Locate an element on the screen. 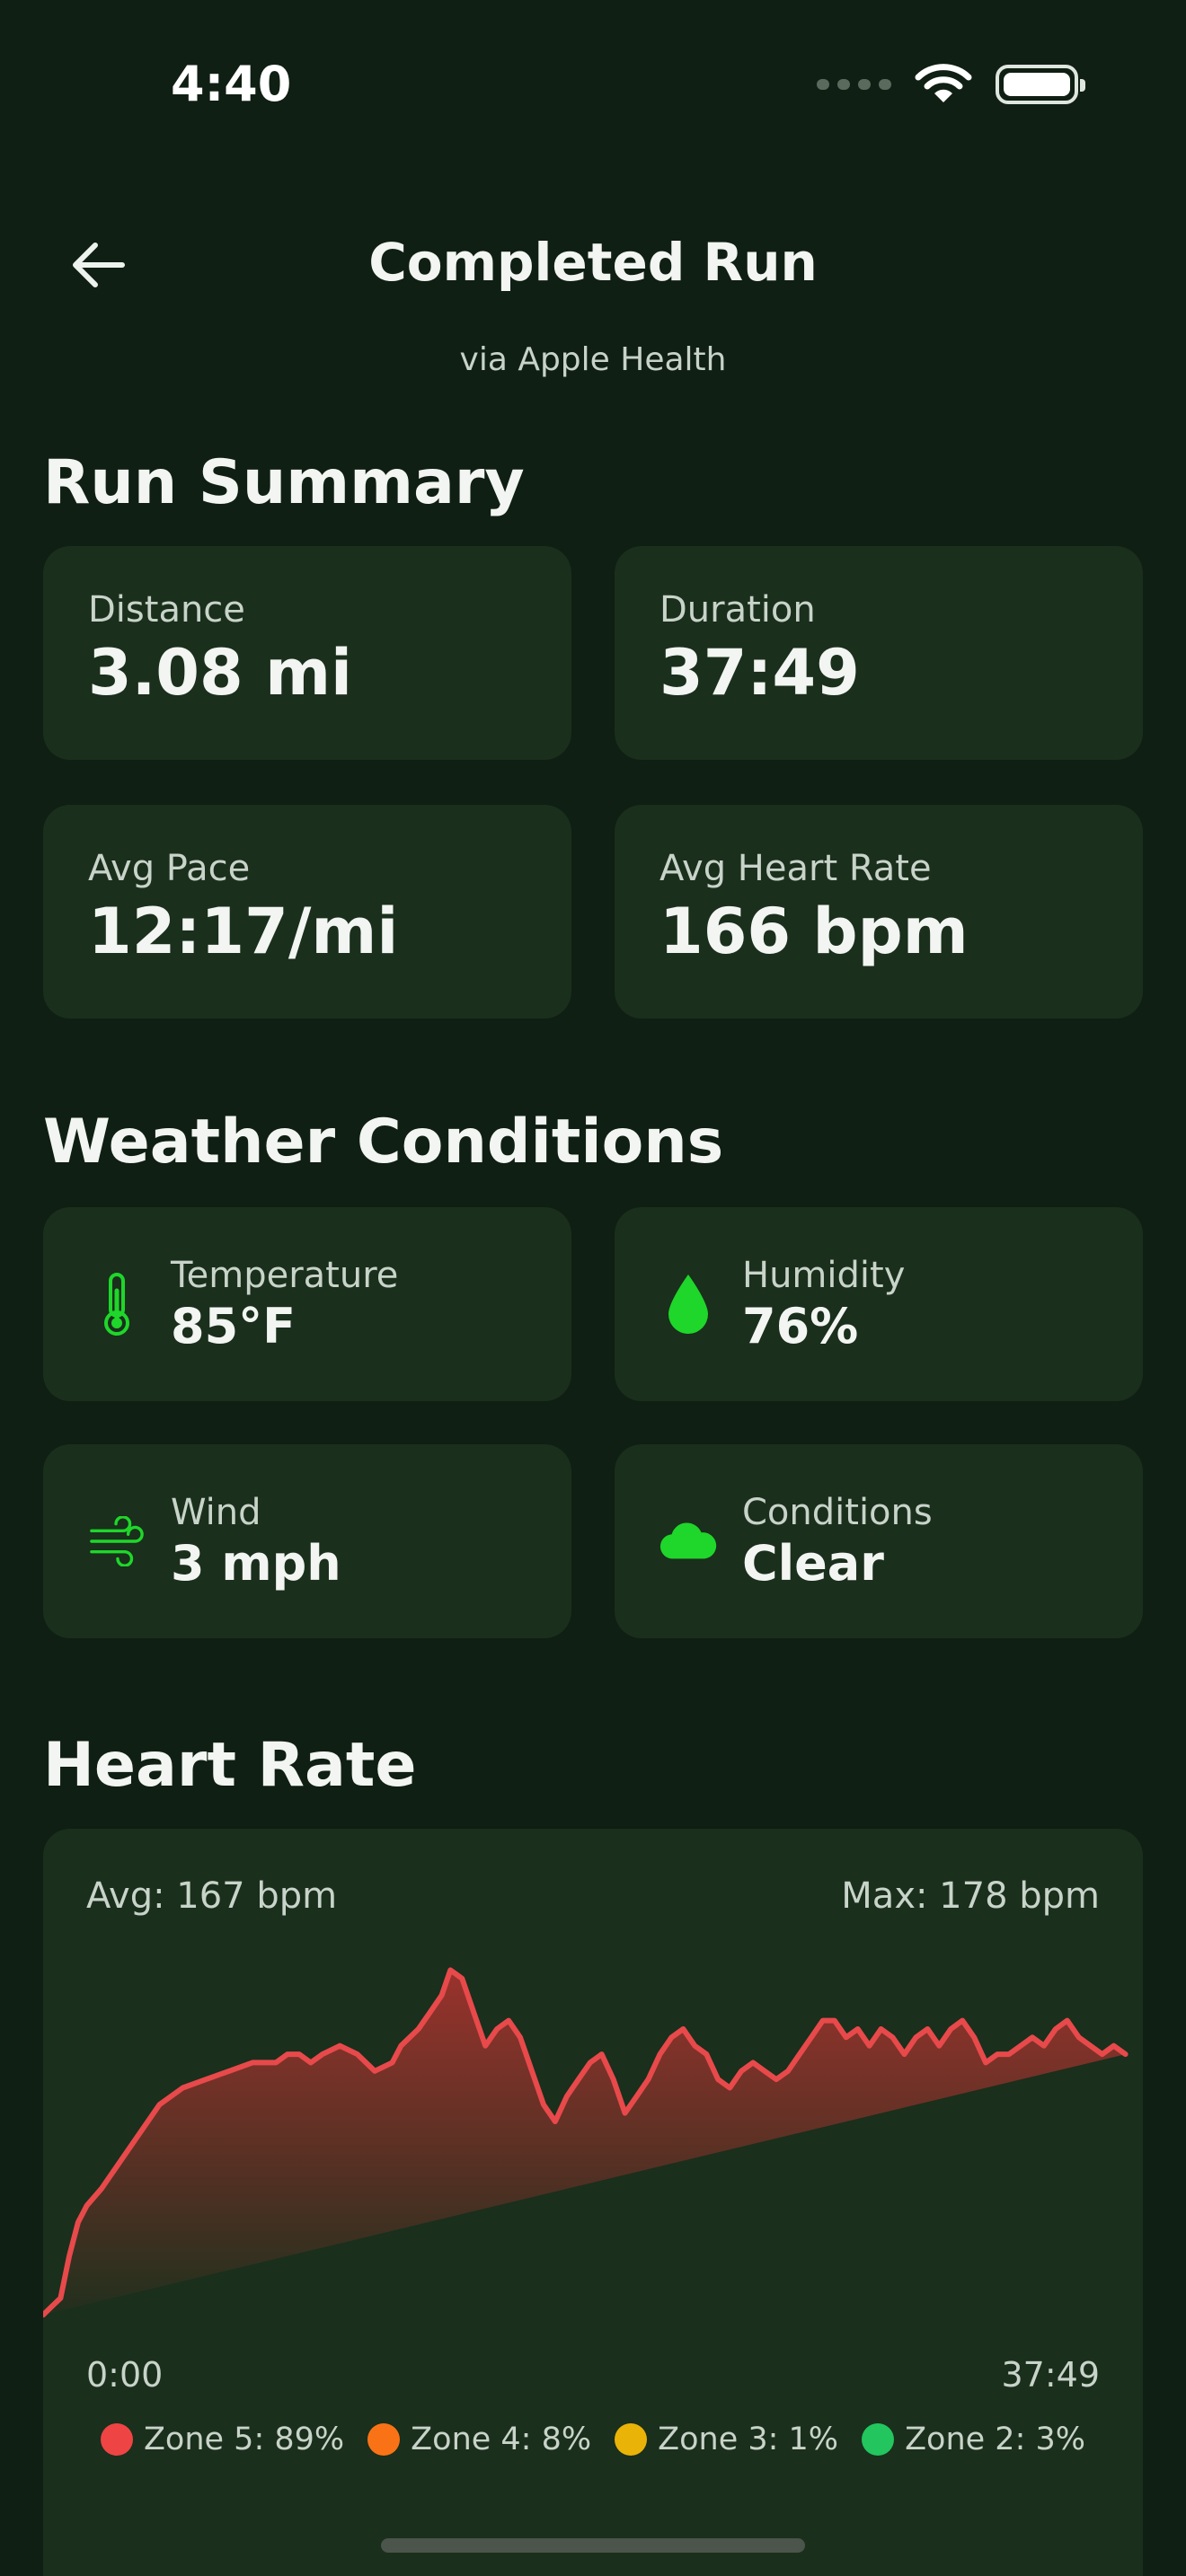 The height and width of the screenshot is (2576, 1186). weather-title: Weather Conditions is located at coordinates (383, 1142).